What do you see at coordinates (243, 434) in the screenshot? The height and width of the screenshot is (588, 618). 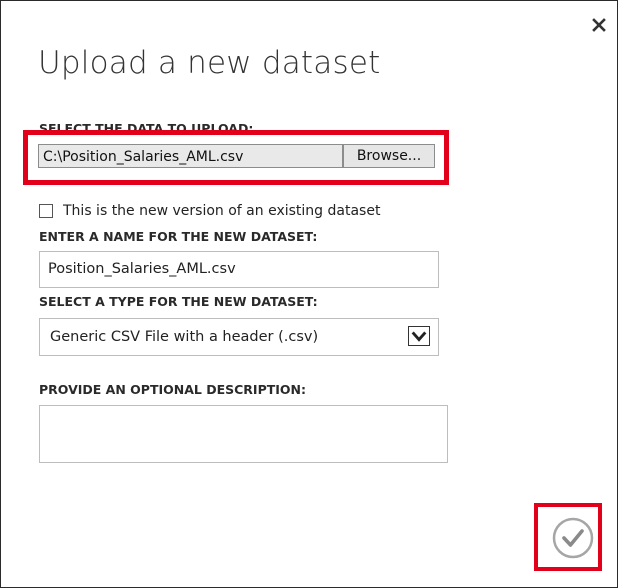 I see `description-textarea` at bounding box center [243, 434].